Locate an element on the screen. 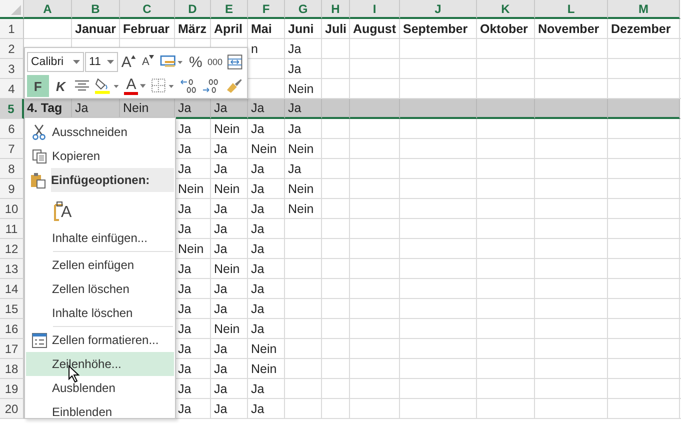 The width and height of the screenshot is (681, 425). thousands-separator-button: 000 is located at coordinates (215, 62).